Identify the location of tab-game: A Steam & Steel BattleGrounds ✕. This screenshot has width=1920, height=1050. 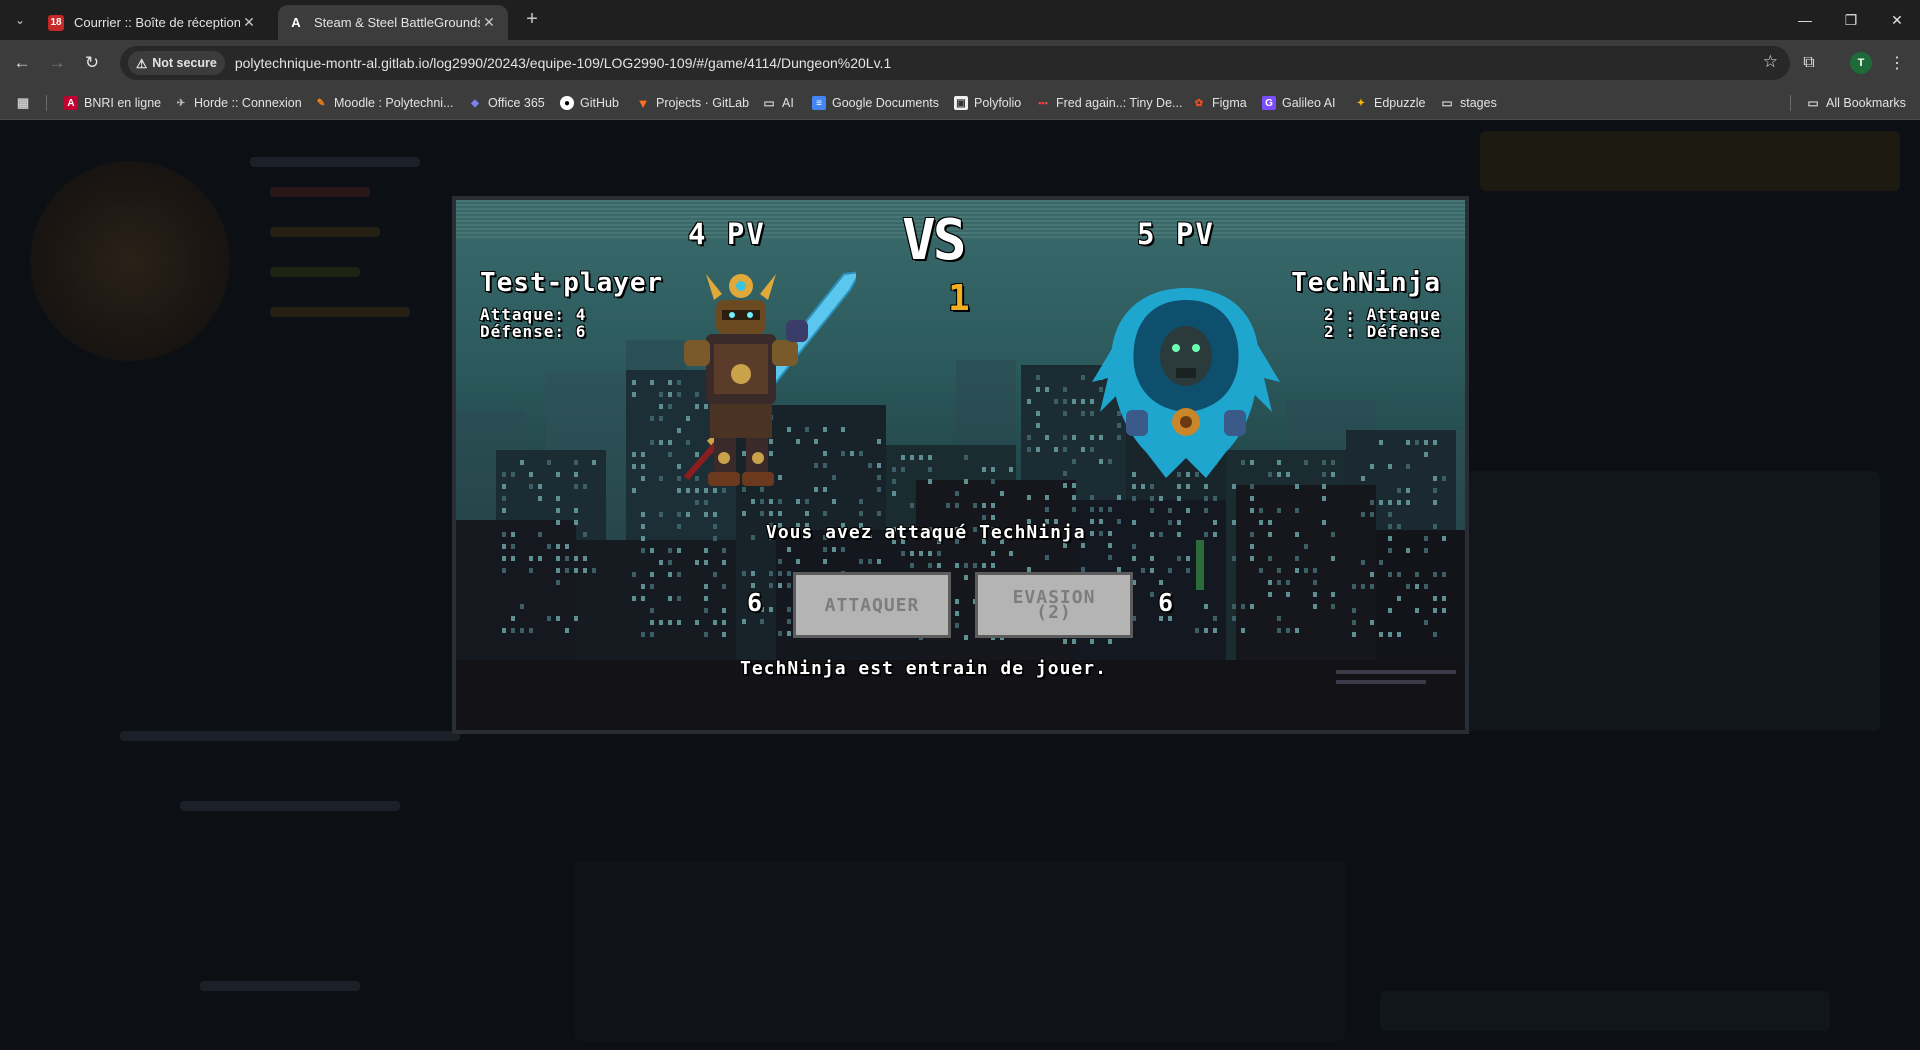
(393, 22).